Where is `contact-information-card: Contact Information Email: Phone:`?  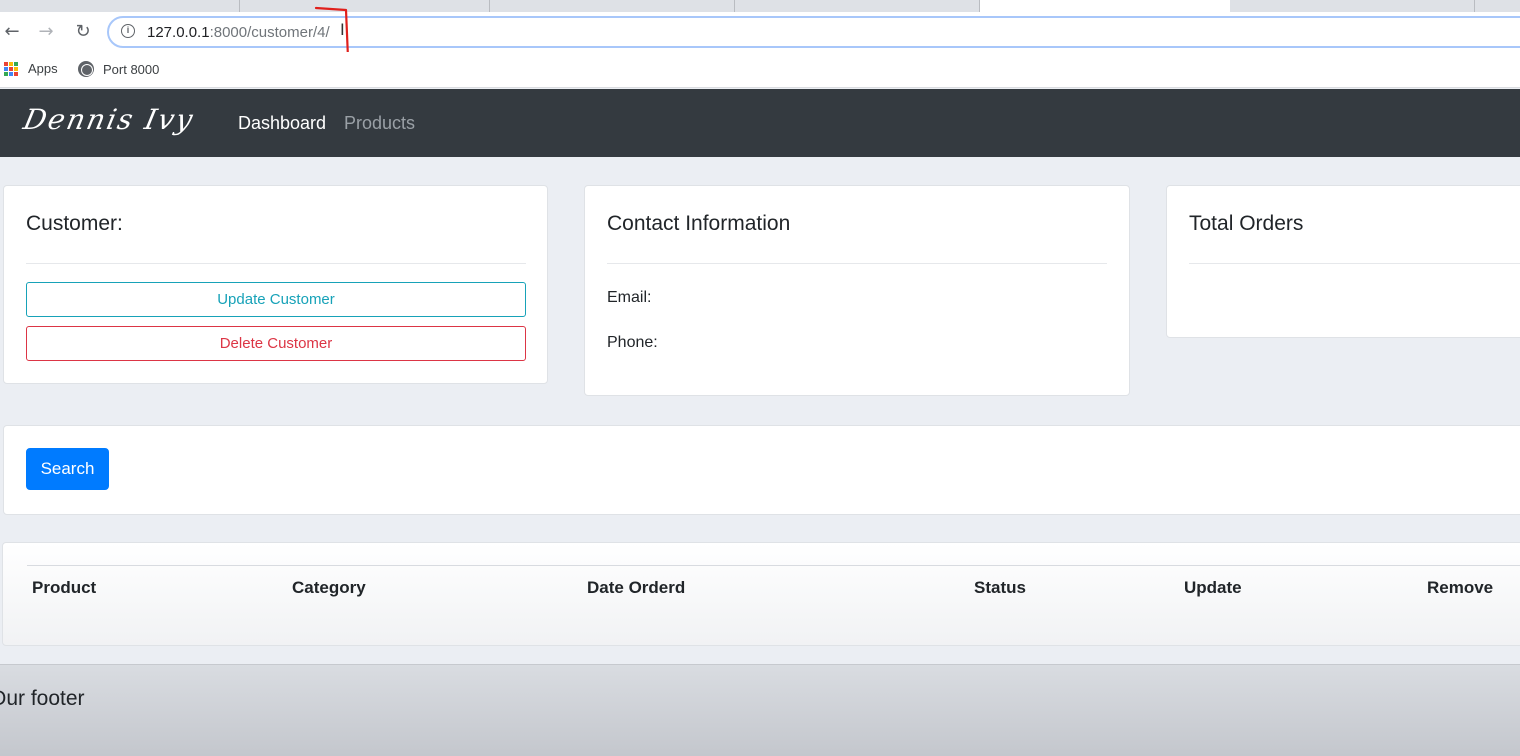 contact-information-card: Contact Information Email: Phone: is located at coordinates (857, 290).